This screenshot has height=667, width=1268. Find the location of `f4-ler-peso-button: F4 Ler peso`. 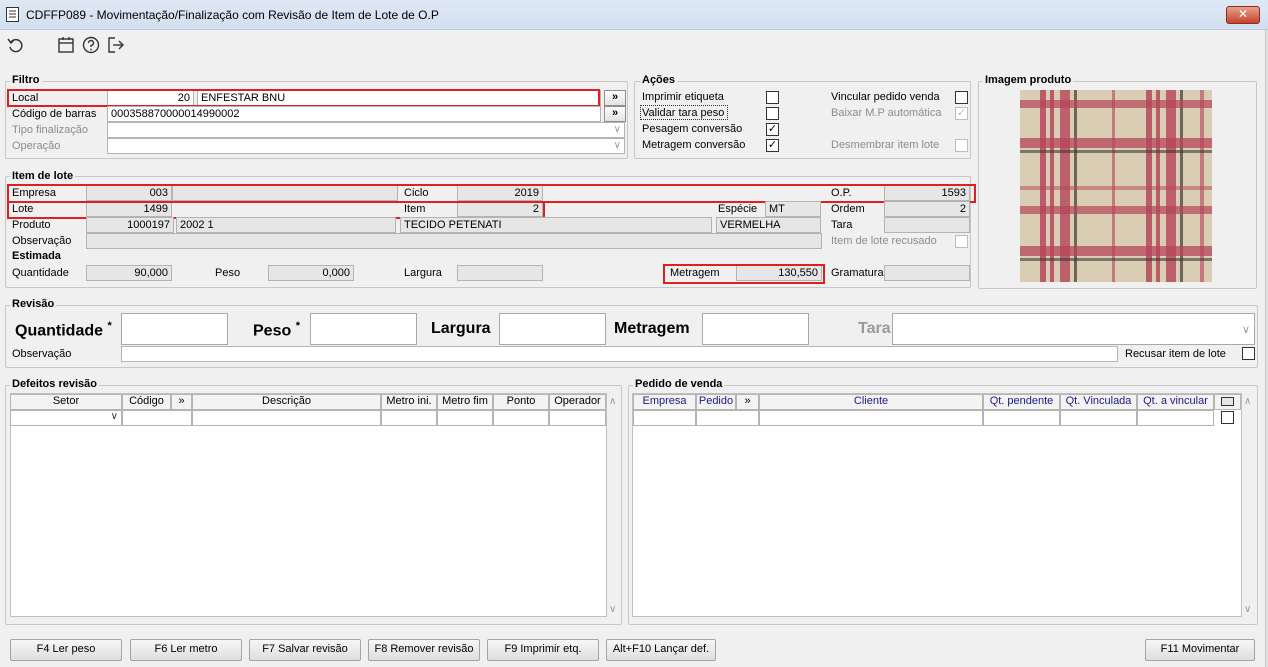

f4-ler-peso-button: F4 Ler peso is located at coordinates (66, 650).